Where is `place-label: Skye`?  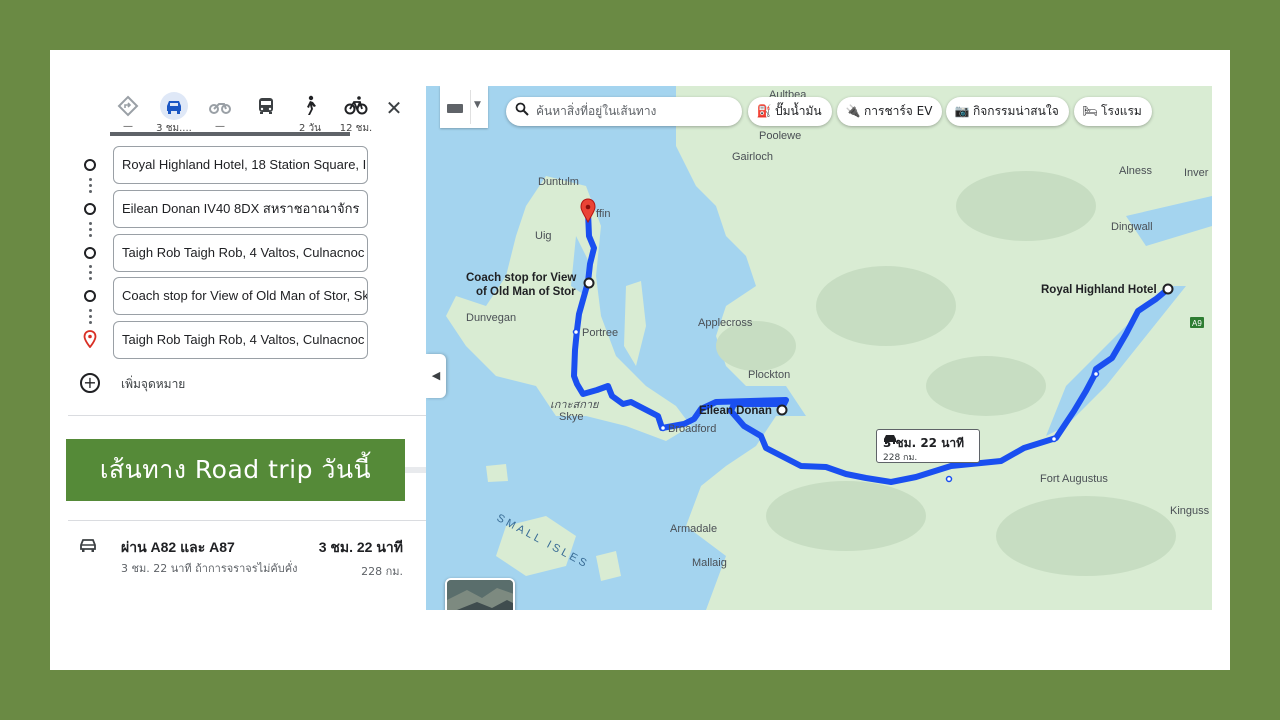 place-label: Skye is located at coordinates (571, 417).